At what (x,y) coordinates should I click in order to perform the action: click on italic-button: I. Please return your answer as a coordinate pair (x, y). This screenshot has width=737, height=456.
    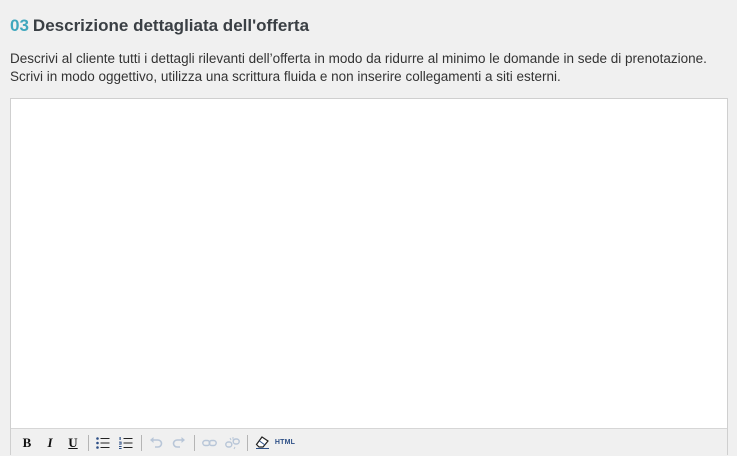
    Looking at the image, I should click on (50, 443).